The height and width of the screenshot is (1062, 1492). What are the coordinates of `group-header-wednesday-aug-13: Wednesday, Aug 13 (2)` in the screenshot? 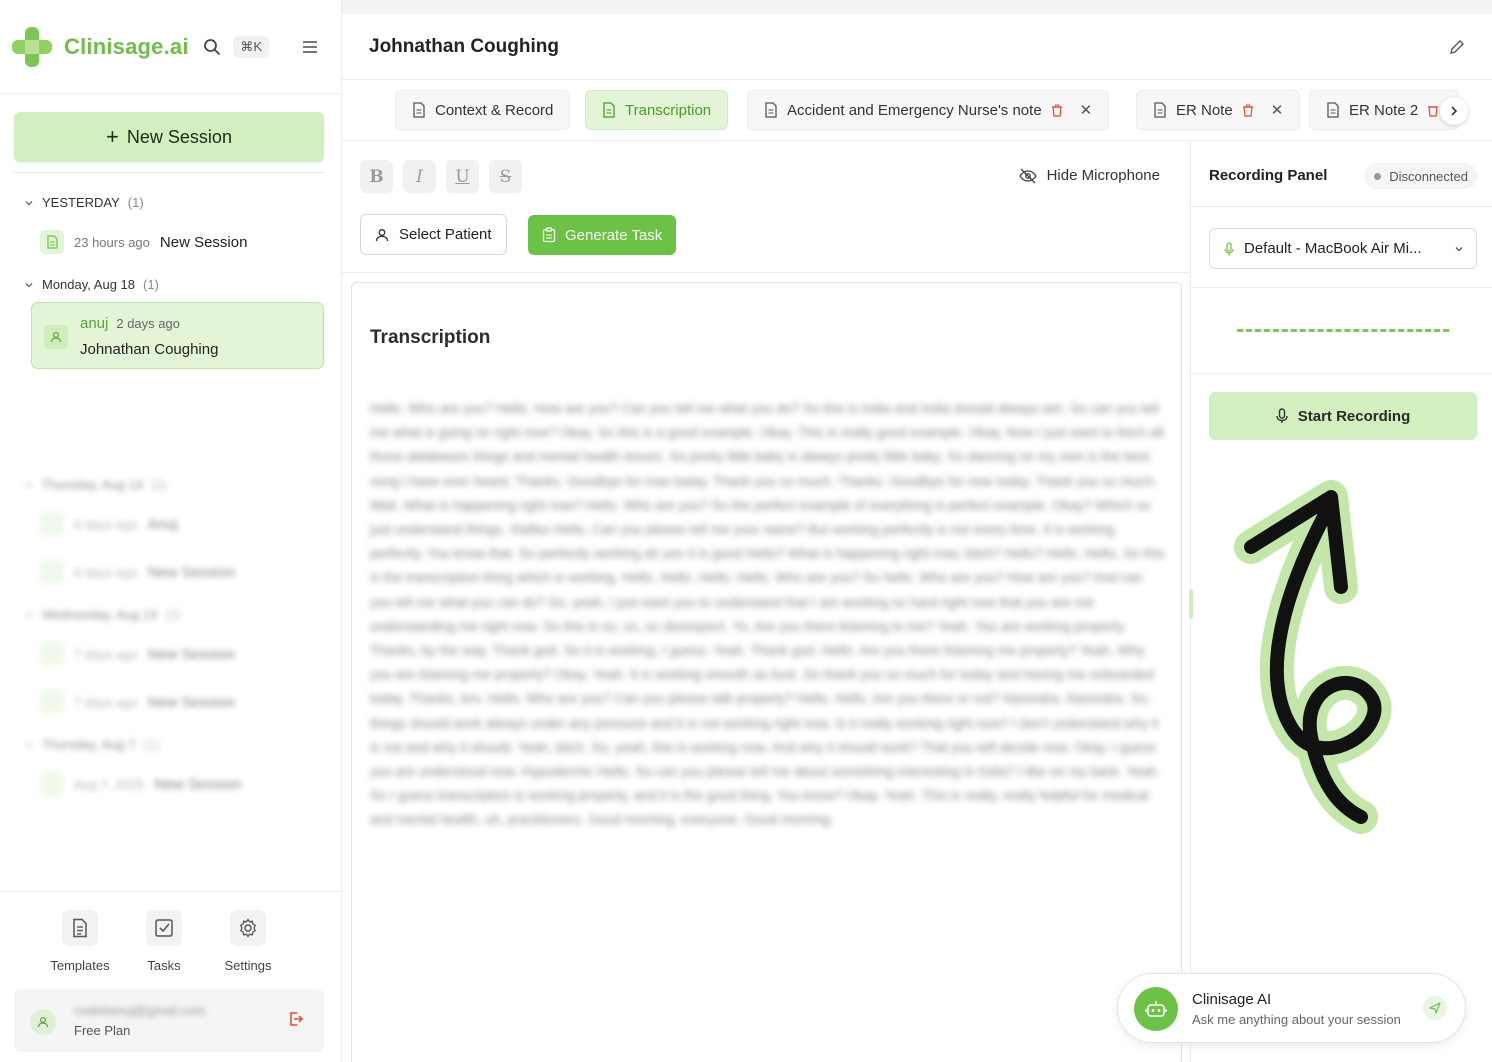 It's located at (102, 614).